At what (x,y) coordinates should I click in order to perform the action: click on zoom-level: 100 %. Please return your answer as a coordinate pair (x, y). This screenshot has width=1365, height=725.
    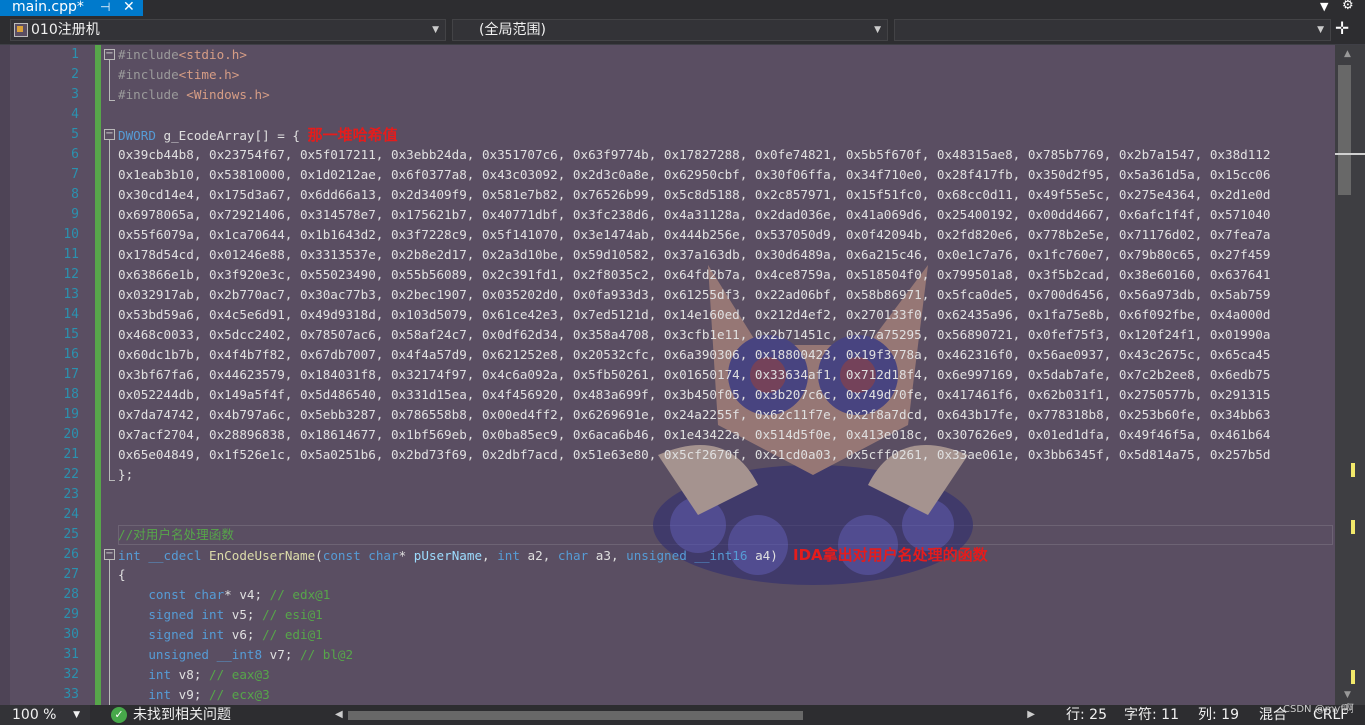
    Looking at the image, I should click on (34, 715).